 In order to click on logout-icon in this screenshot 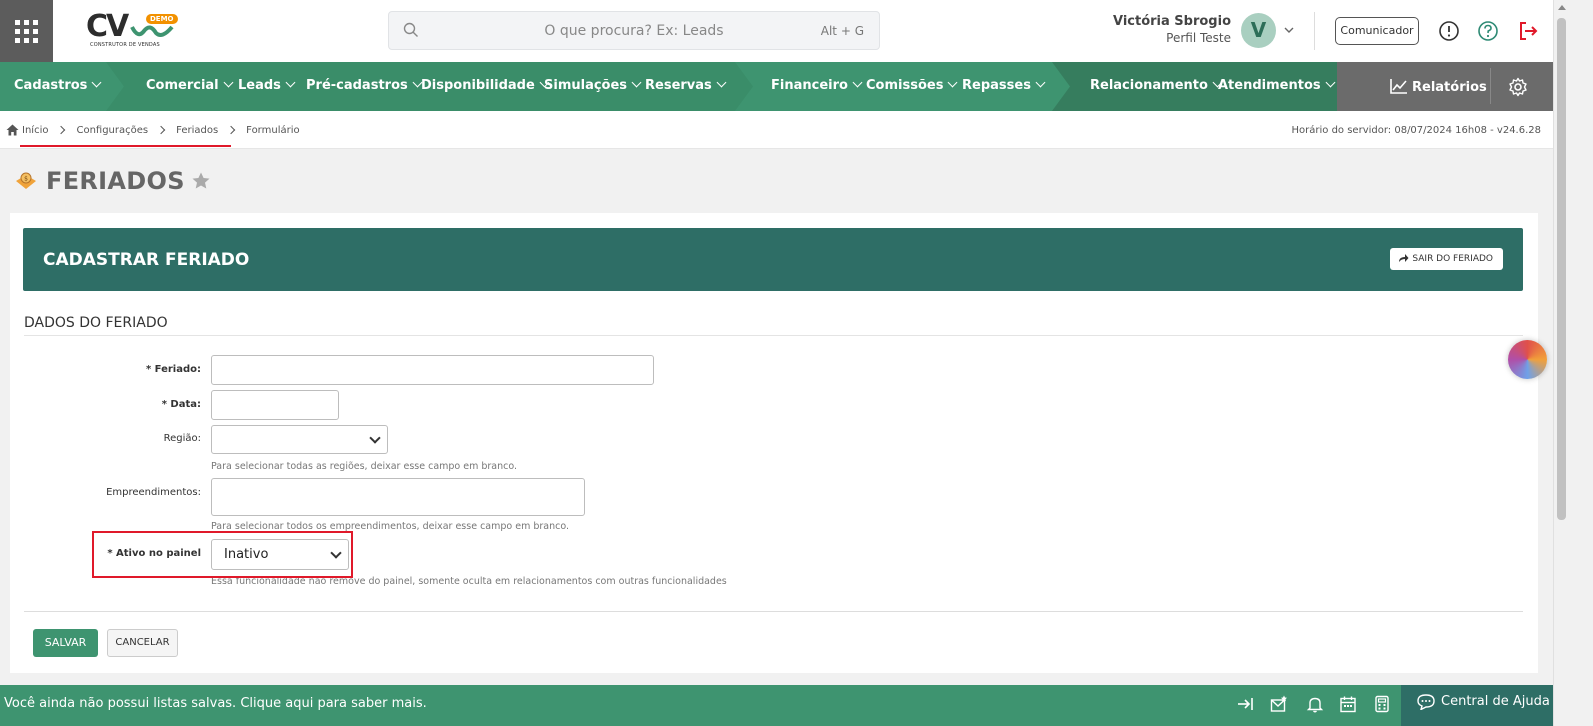, I will do `click(1528, 31)`.